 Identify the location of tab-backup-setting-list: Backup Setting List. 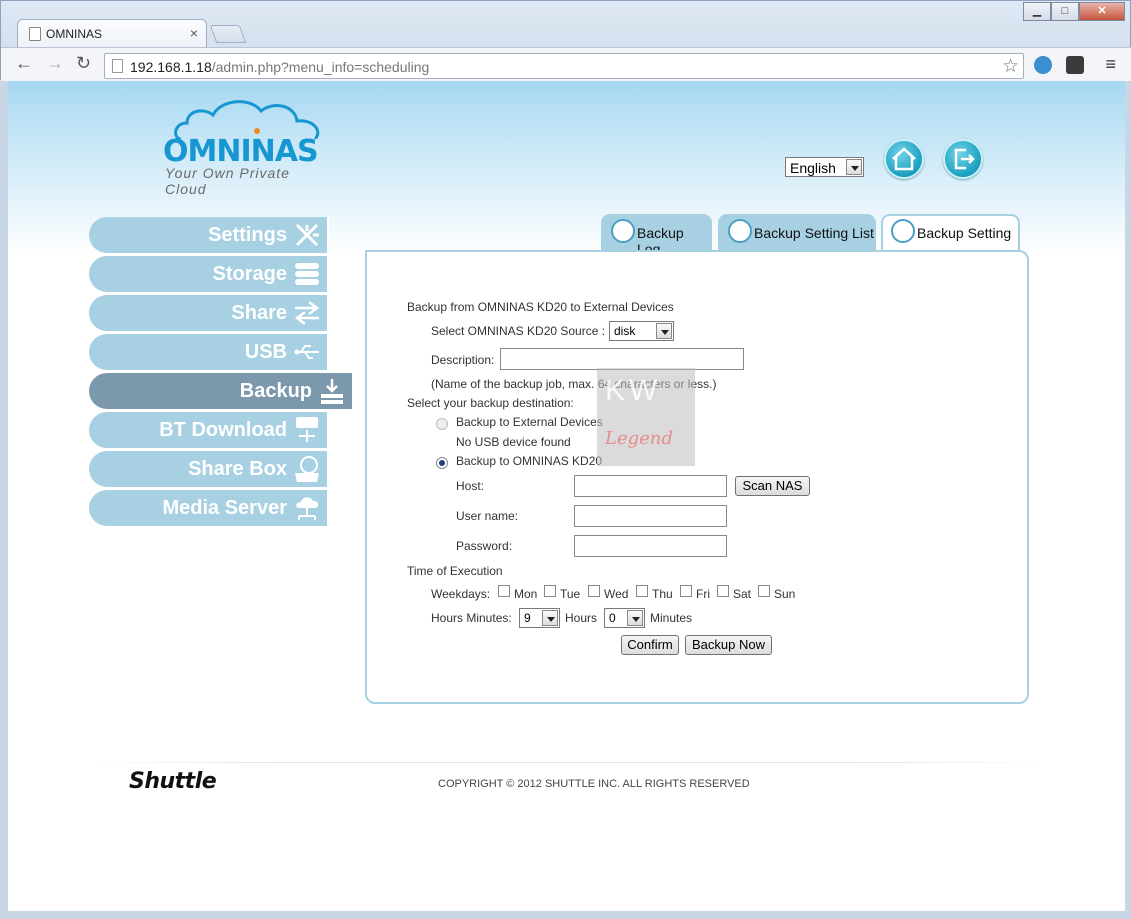
(797, 232).